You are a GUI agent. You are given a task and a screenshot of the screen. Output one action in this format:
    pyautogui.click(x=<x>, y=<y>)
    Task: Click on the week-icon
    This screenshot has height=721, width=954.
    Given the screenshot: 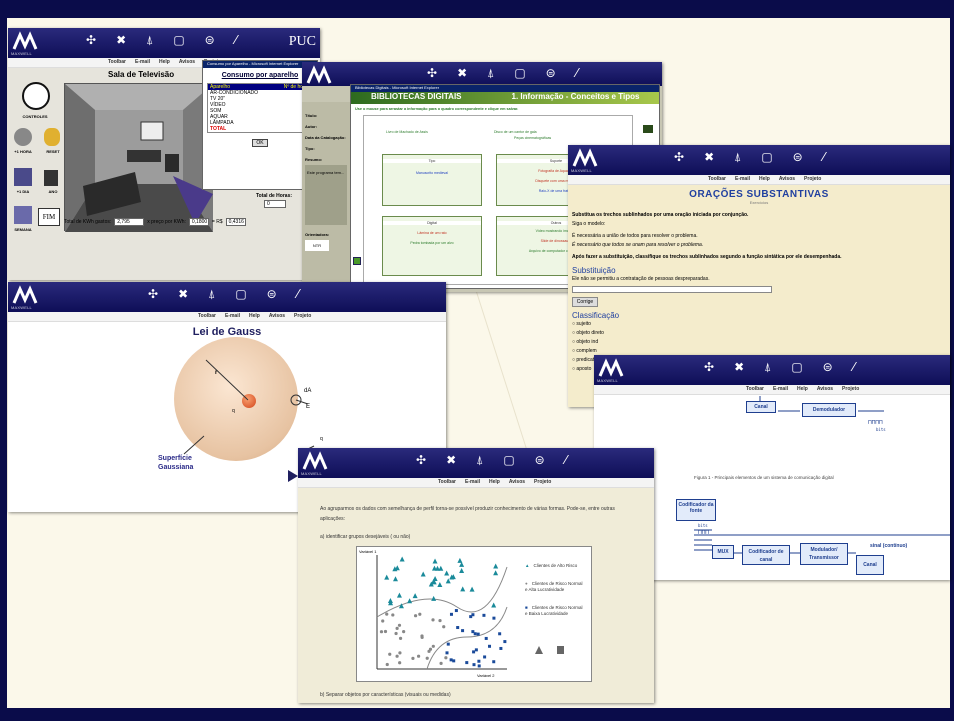 What is the action you would take?
    pyautogui.click(x=23, y=215)
    